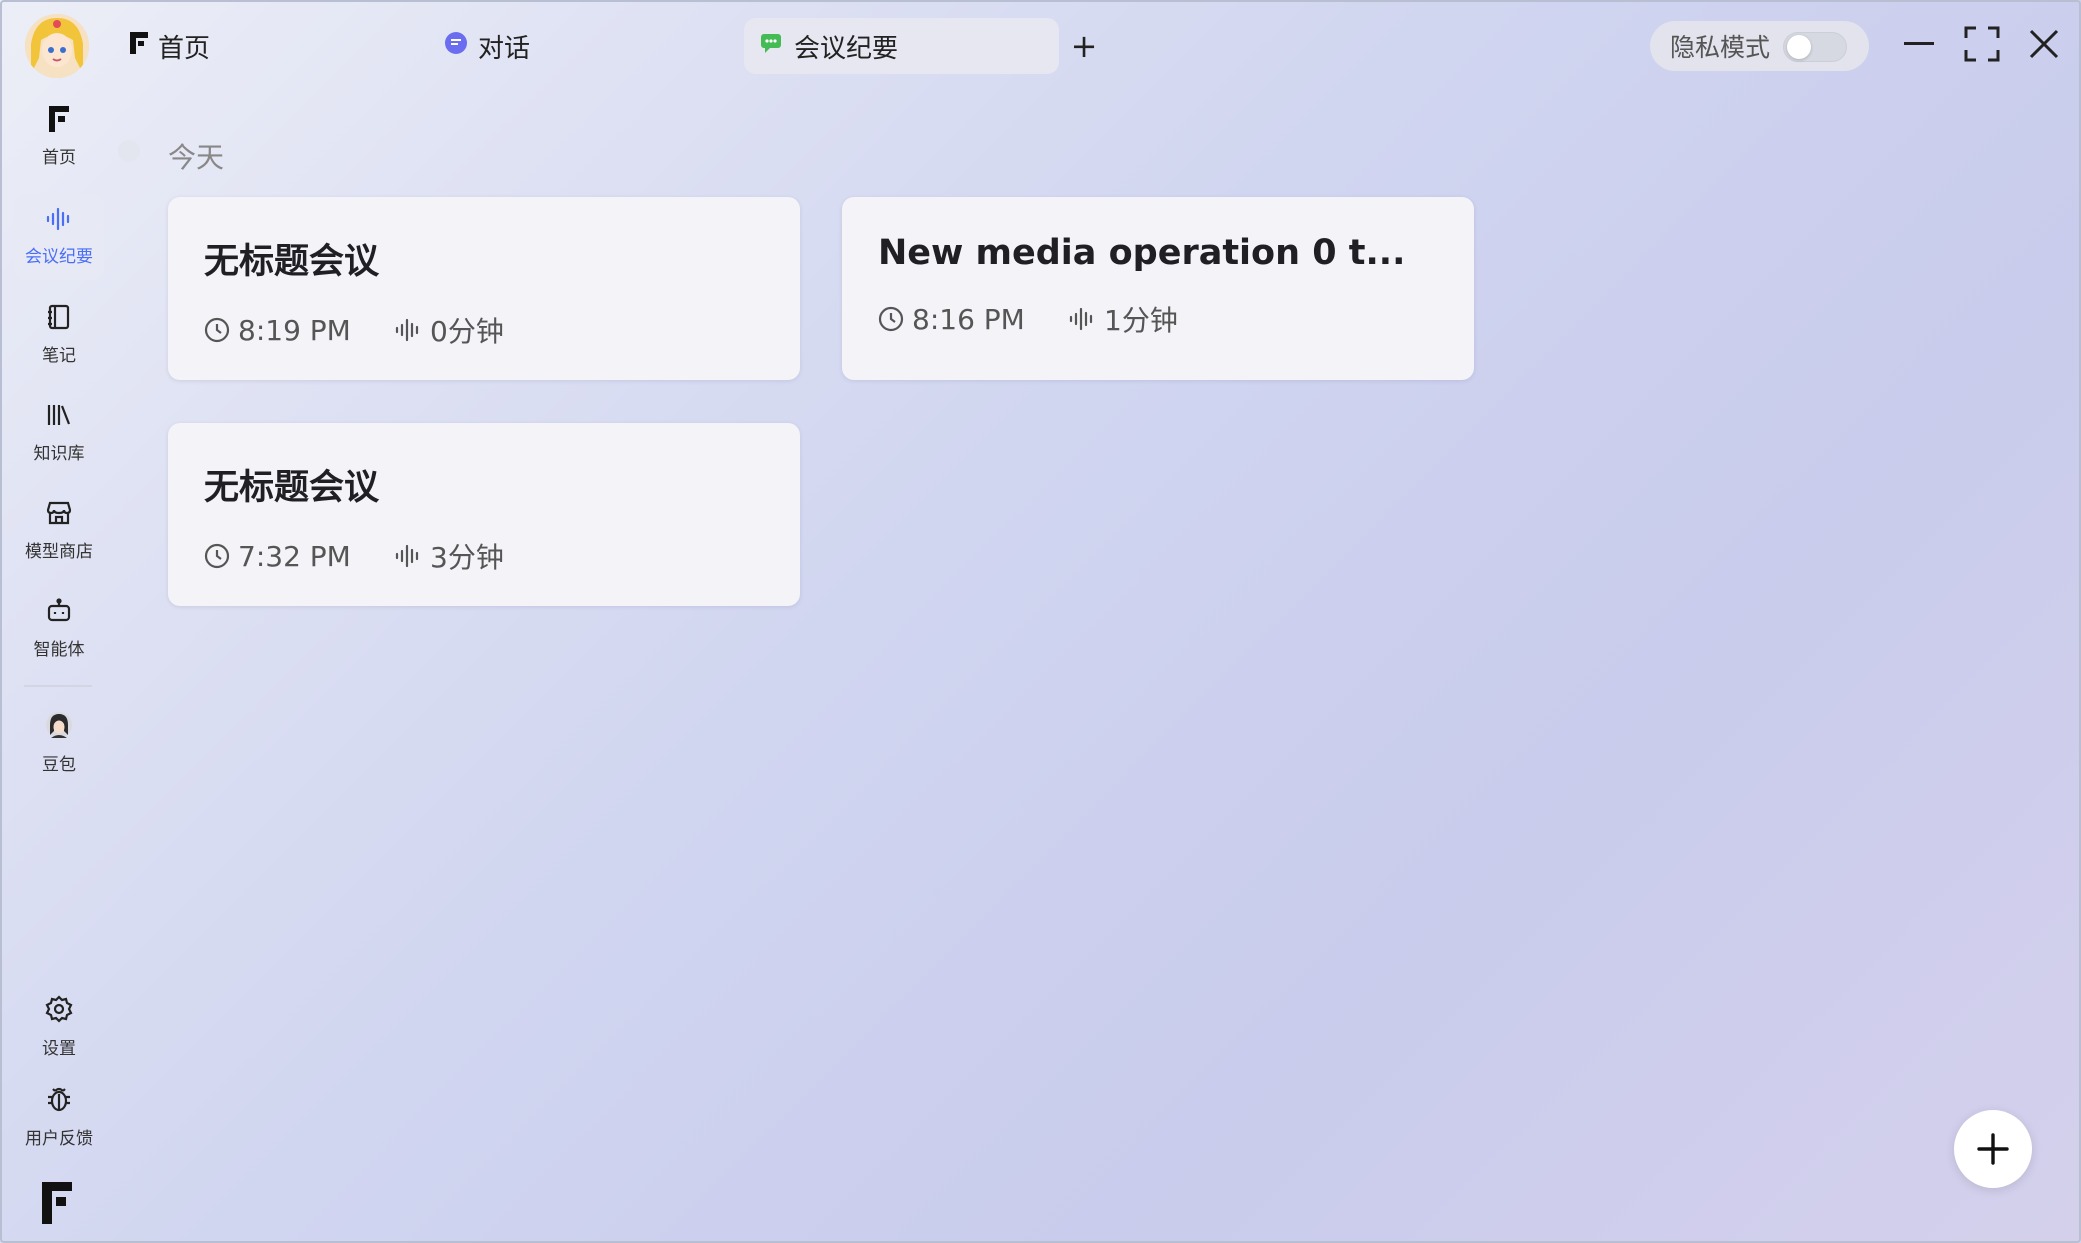 Image resolution: width=2081 pixels, height=1243 pixels. I want to click on title-bar: 首页 对话 会议纪要 + 隐私模式, so click(1040, 45).